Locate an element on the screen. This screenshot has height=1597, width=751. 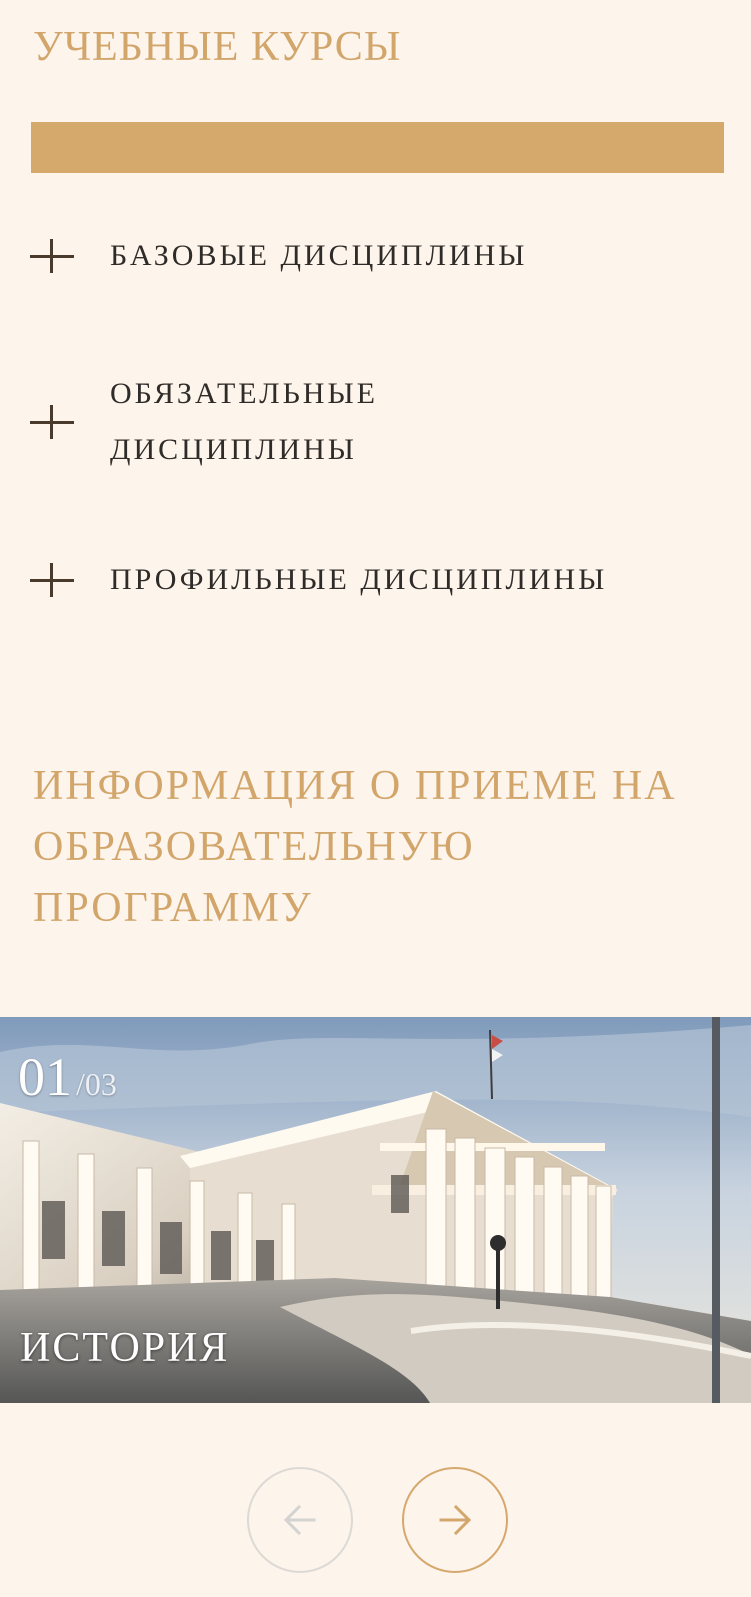
arrow-right-icon is located at coordinates (455, 1520).